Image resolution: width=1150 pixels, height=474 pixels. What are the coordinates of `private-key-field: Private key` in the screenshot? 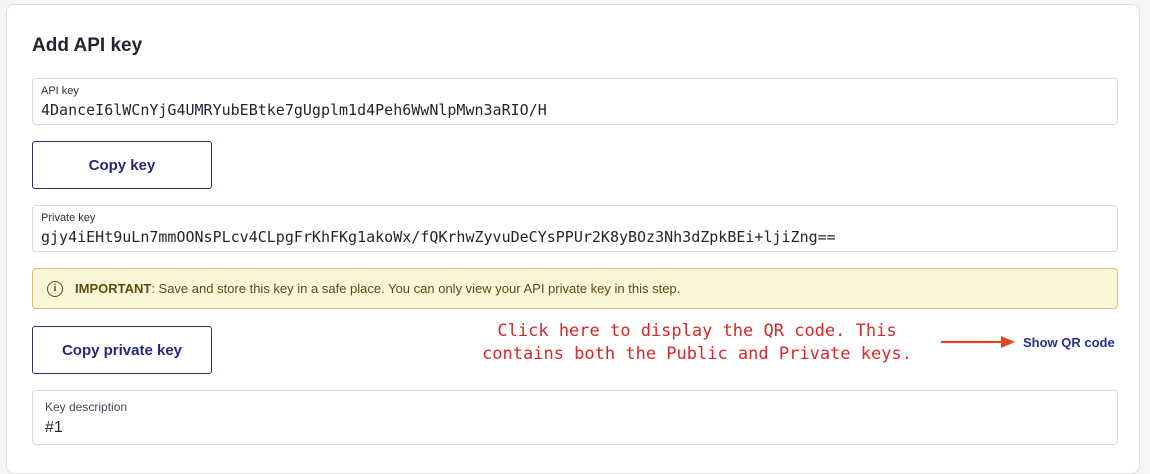 It's located at (575, 228).